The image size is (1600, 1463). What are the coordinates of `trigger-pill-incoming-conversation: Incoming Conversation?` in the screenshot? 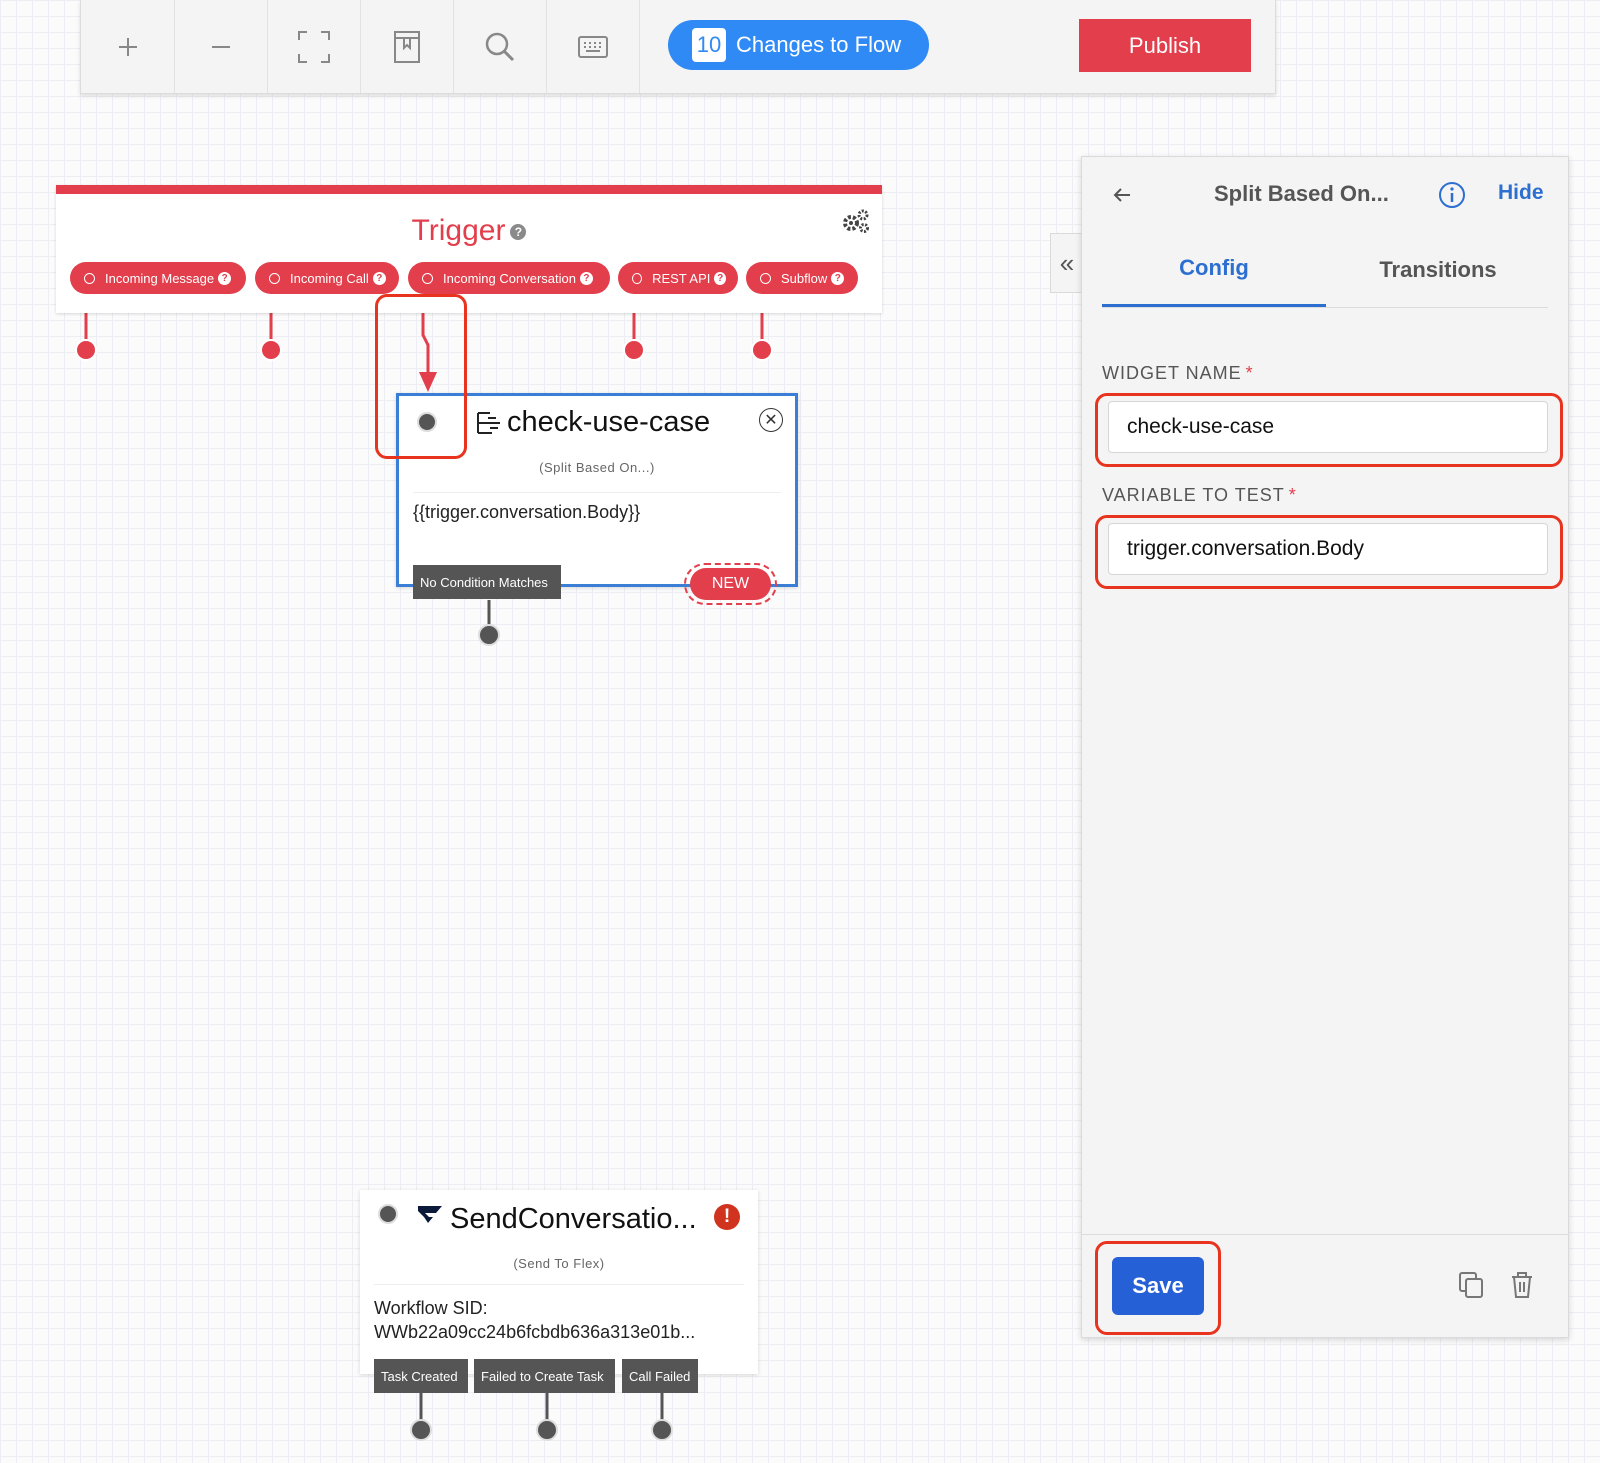 It's located at (509, 278).